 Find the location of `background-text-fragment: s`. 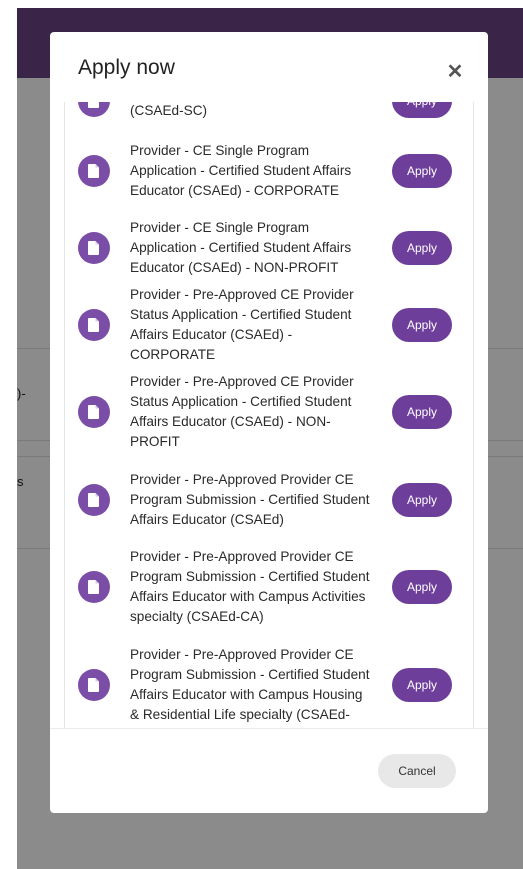

background-text-fragment: s is located at coordinates (20, 481).